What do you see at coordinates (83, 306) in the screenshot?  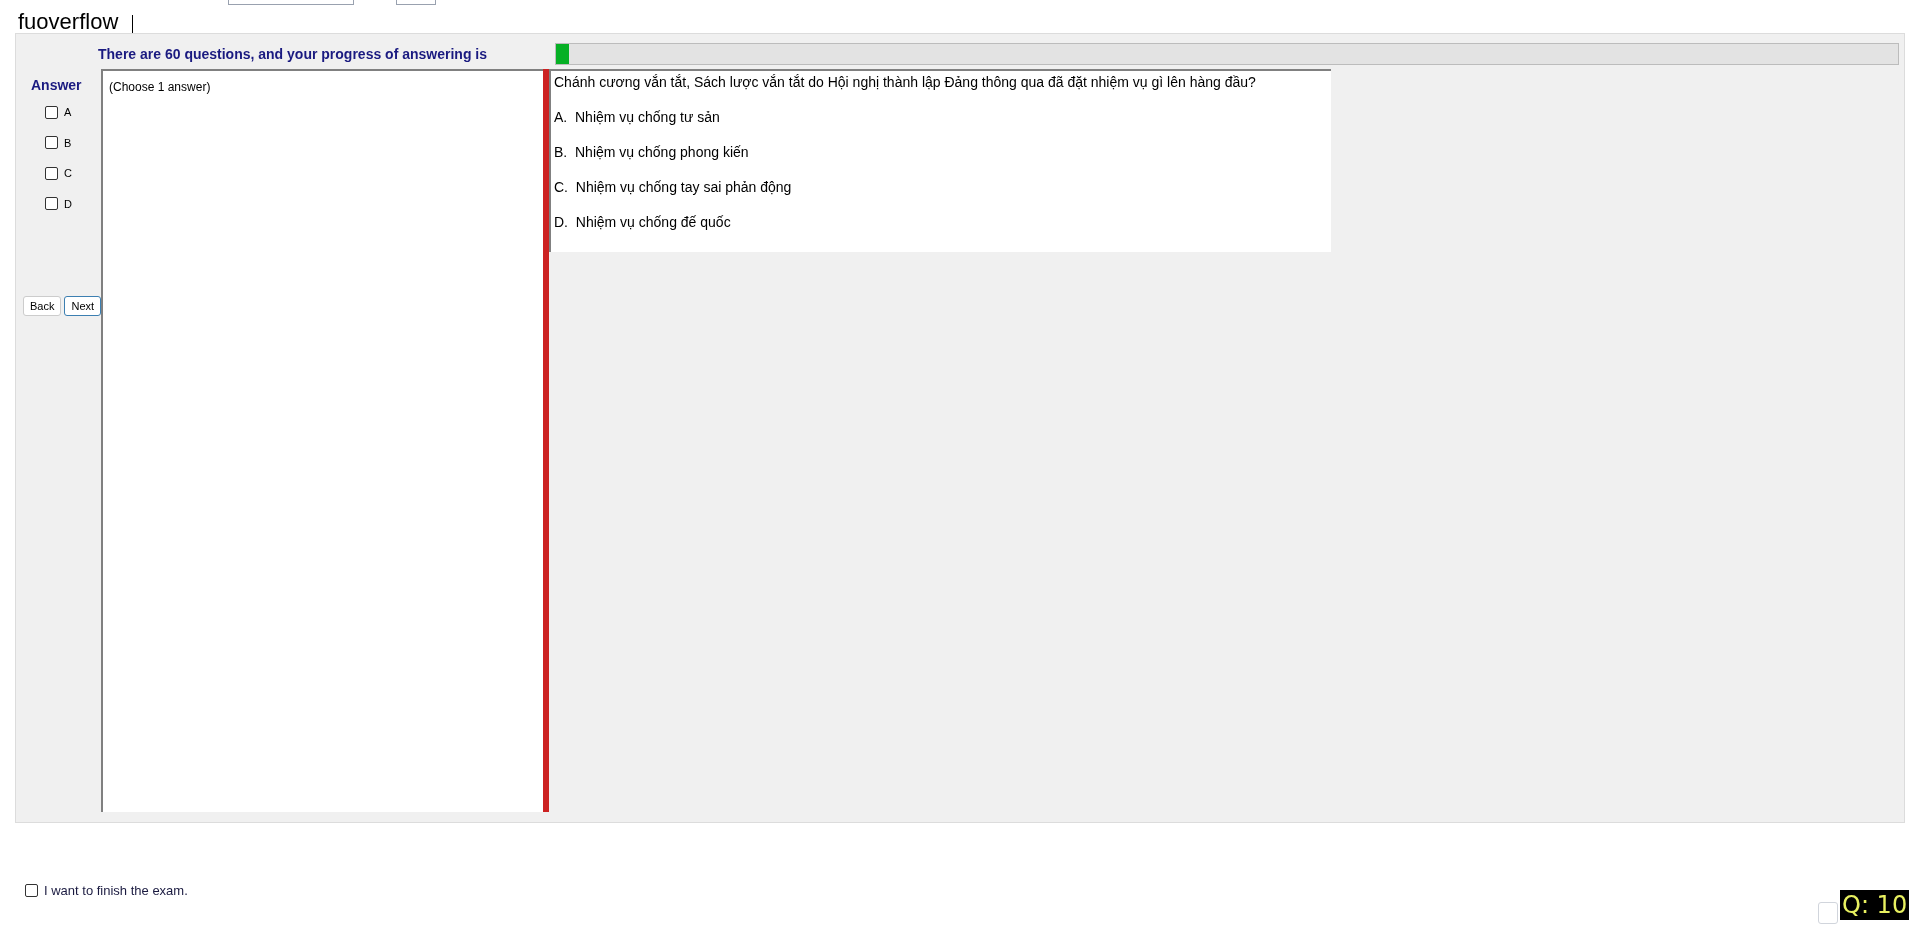 I see `nav-button: Next` at bounding box center [83, 306].